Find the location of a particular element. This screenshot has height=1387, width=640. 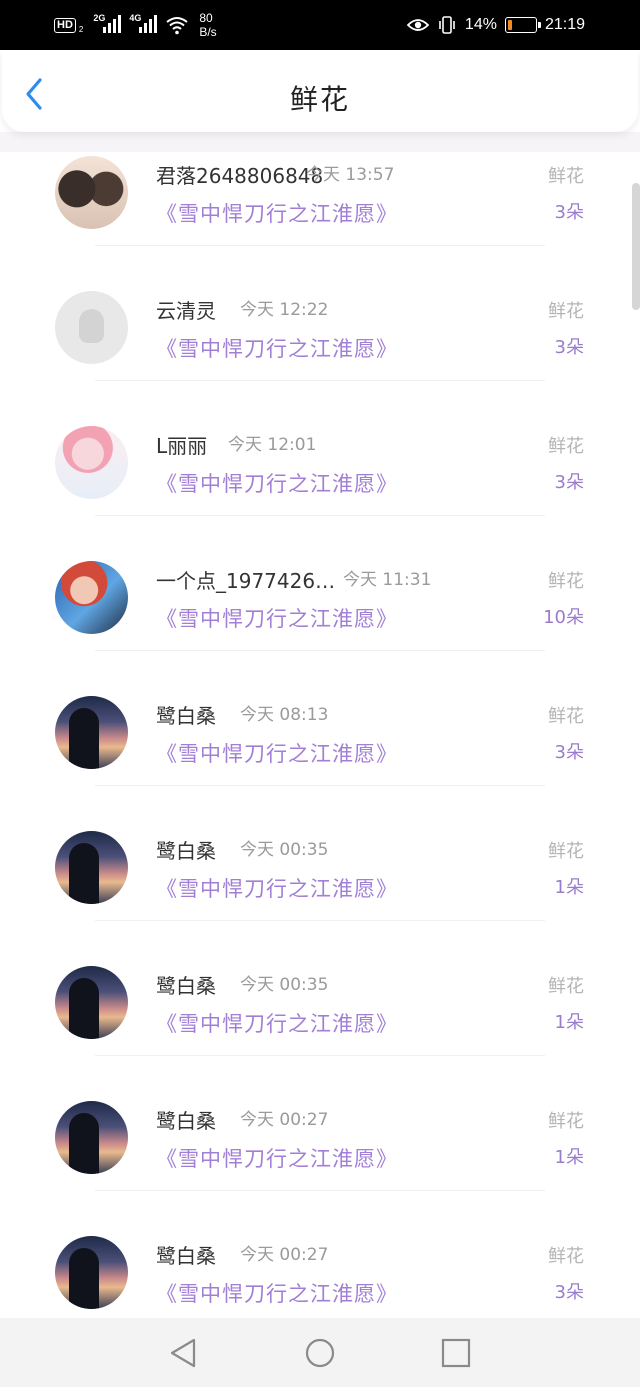

signal-2g-icon: 2G is located at coordinates (107, 24).